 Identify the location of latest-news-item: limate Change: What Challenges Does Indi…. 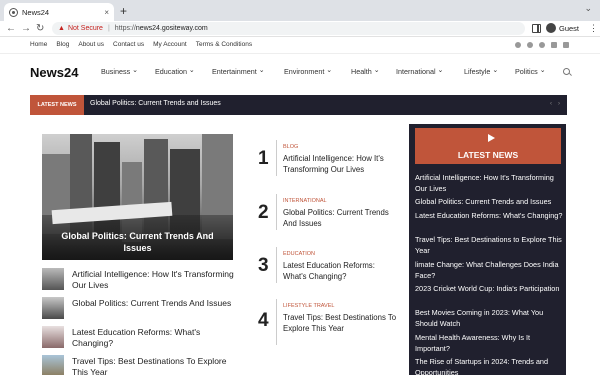
(490, 270).